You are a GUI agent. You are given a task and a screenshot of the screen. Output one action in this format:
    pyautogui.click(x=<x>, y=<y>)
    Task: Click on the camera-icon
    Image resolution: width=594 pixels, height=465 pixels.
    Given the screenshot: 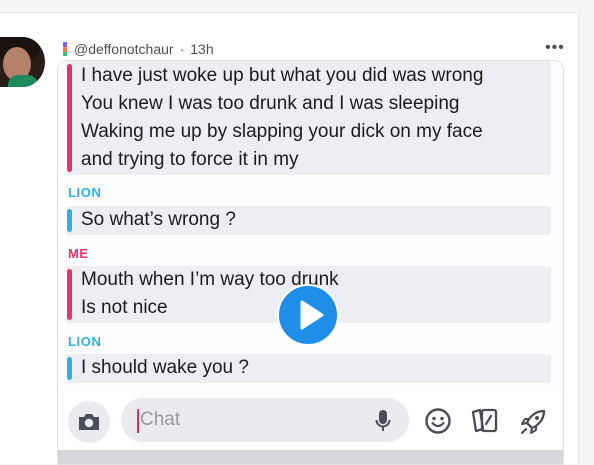 What is the action you would take?
    pyautogui.click(x=89, y=422)
    